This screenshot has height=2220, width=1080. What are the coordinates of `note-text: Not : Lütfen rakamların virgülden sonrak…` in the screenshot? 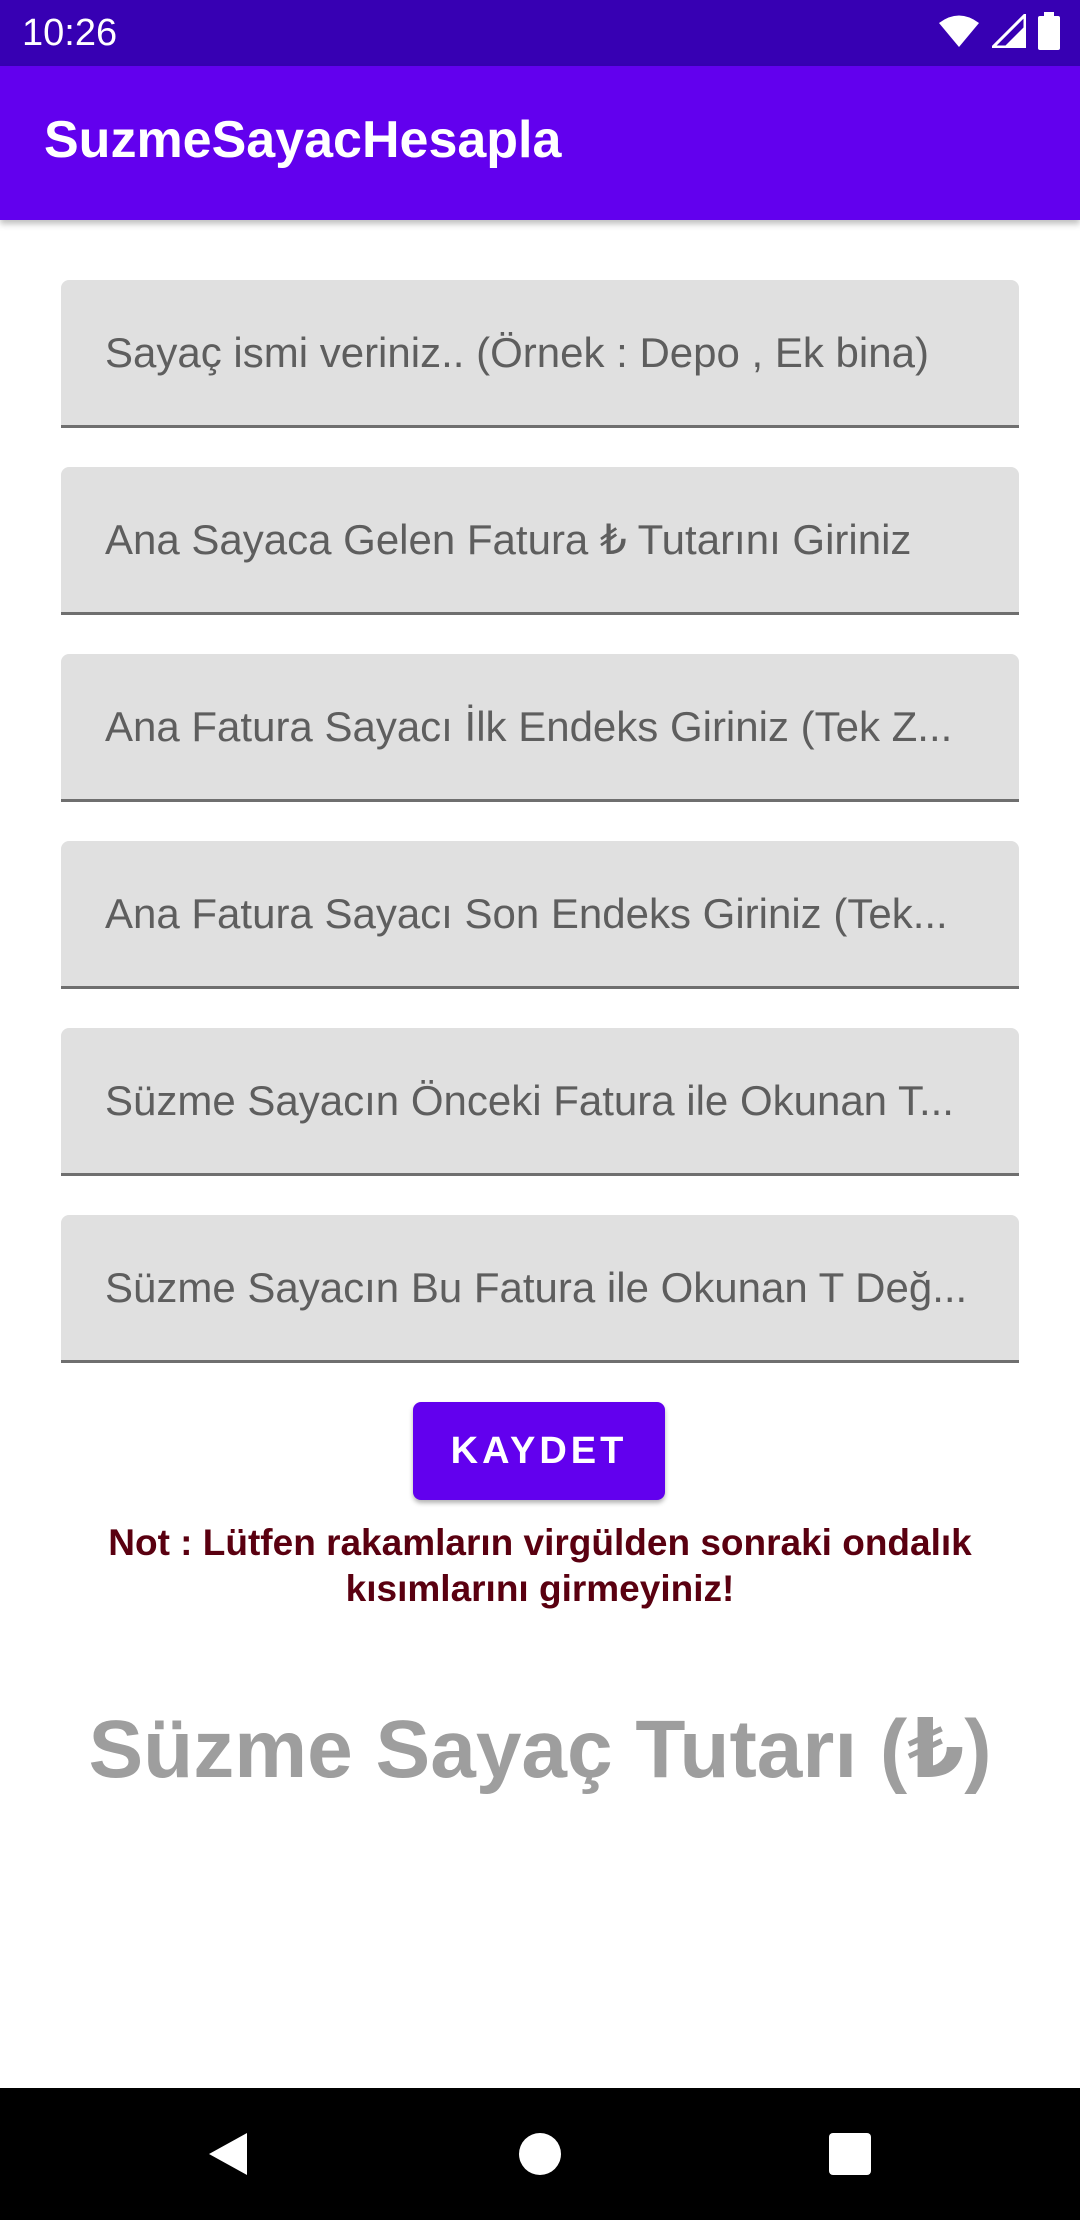 It's located at (540, 1565).